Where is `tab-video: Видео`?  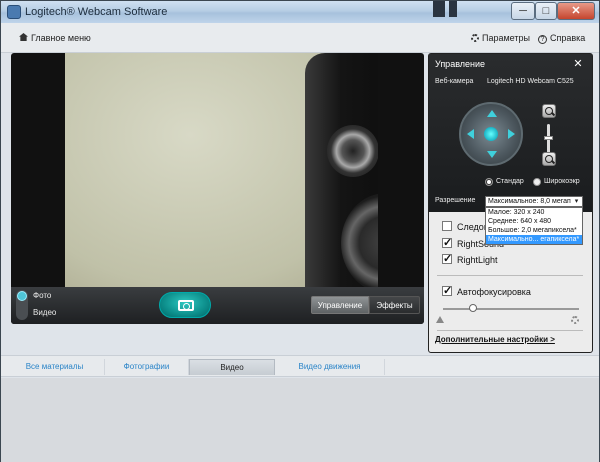 tab-video: Видео is located at coordinates (232, 367).